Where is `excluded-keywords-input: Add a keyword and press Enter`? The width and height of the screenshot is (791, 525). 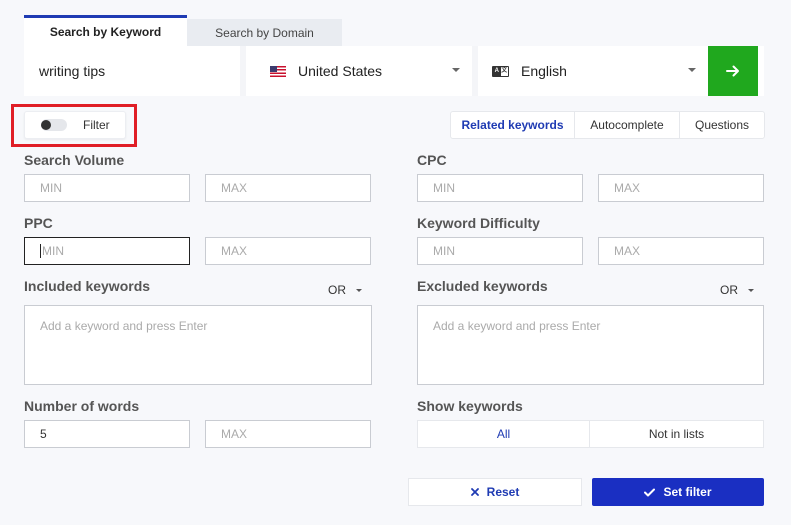 excluded-keywords-input: Add a keyword and press Enter is located at coordinates (590, 345).